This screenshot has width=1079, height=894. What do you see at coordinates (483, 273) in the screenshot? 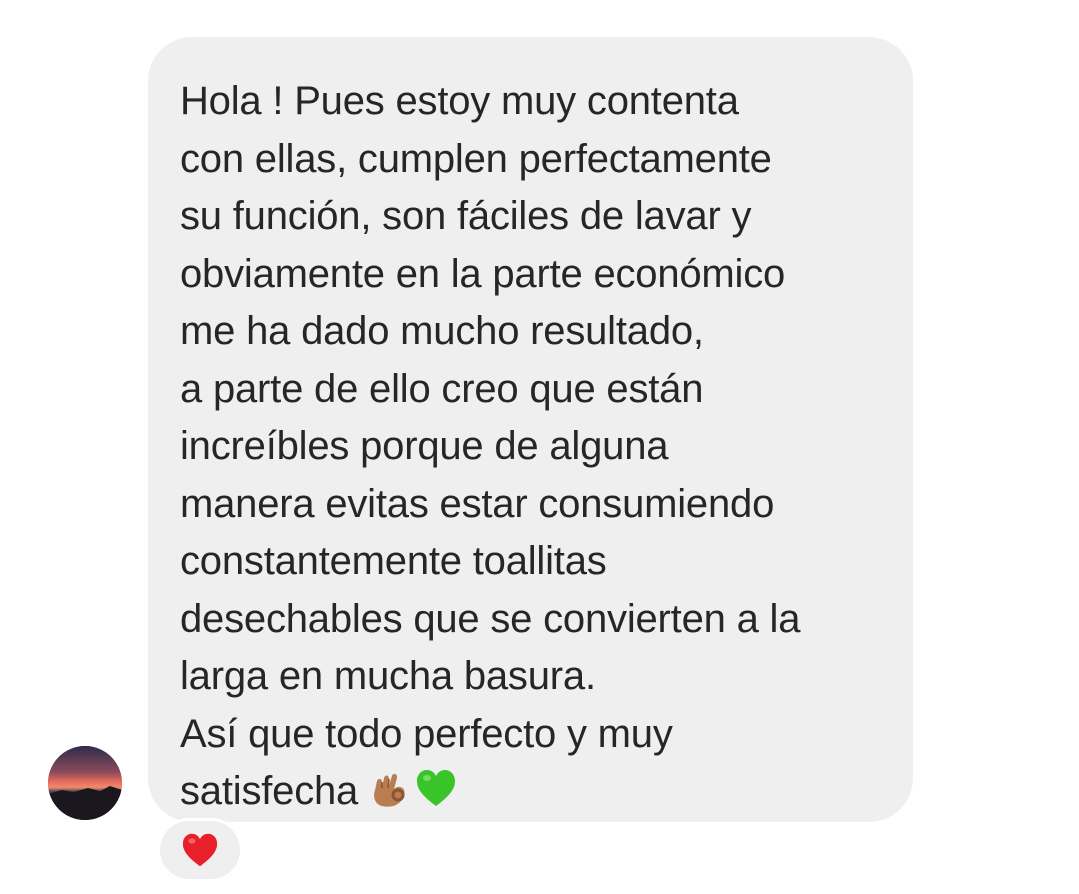
I see `message-line: obviamente en la parte económico` at bounding box center [483, 273].